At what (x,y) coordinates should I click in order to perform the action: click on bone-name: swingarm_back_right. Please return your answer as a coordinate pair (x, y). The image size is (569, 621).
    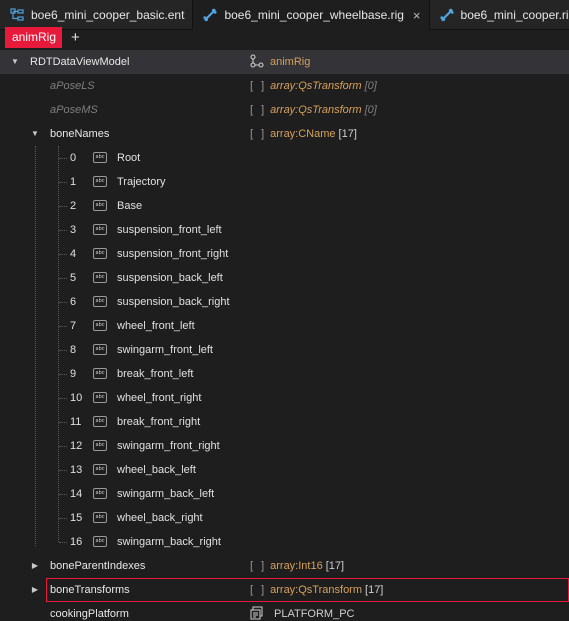
    Looking at the image, I should click on (169, 542).